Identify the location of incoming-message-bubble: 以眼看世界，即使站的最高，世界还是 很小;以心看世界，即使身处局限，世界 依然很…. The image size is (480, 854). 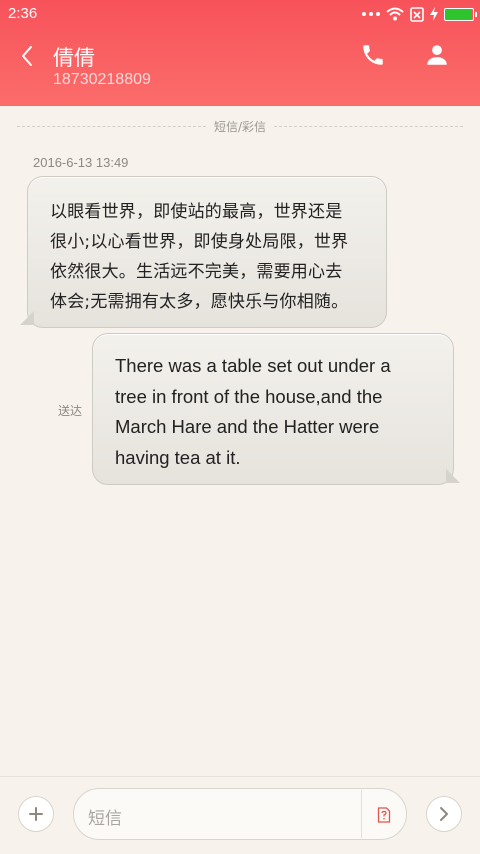
(207, 252).